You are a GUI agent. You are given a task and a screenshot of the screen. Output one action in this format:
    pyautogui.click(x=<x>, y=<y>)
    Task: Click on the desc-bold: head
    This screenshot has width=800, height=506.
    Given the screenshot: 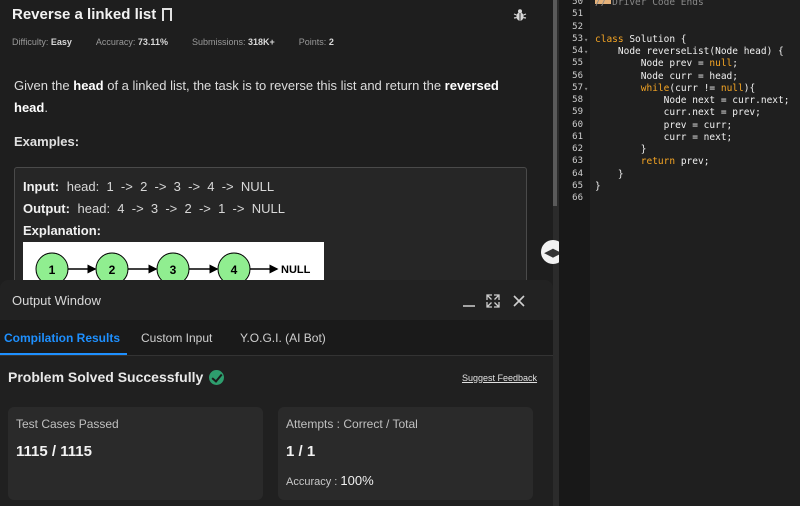 What is the action you would take?
    pyautogui.click(x=88, y=85)
    